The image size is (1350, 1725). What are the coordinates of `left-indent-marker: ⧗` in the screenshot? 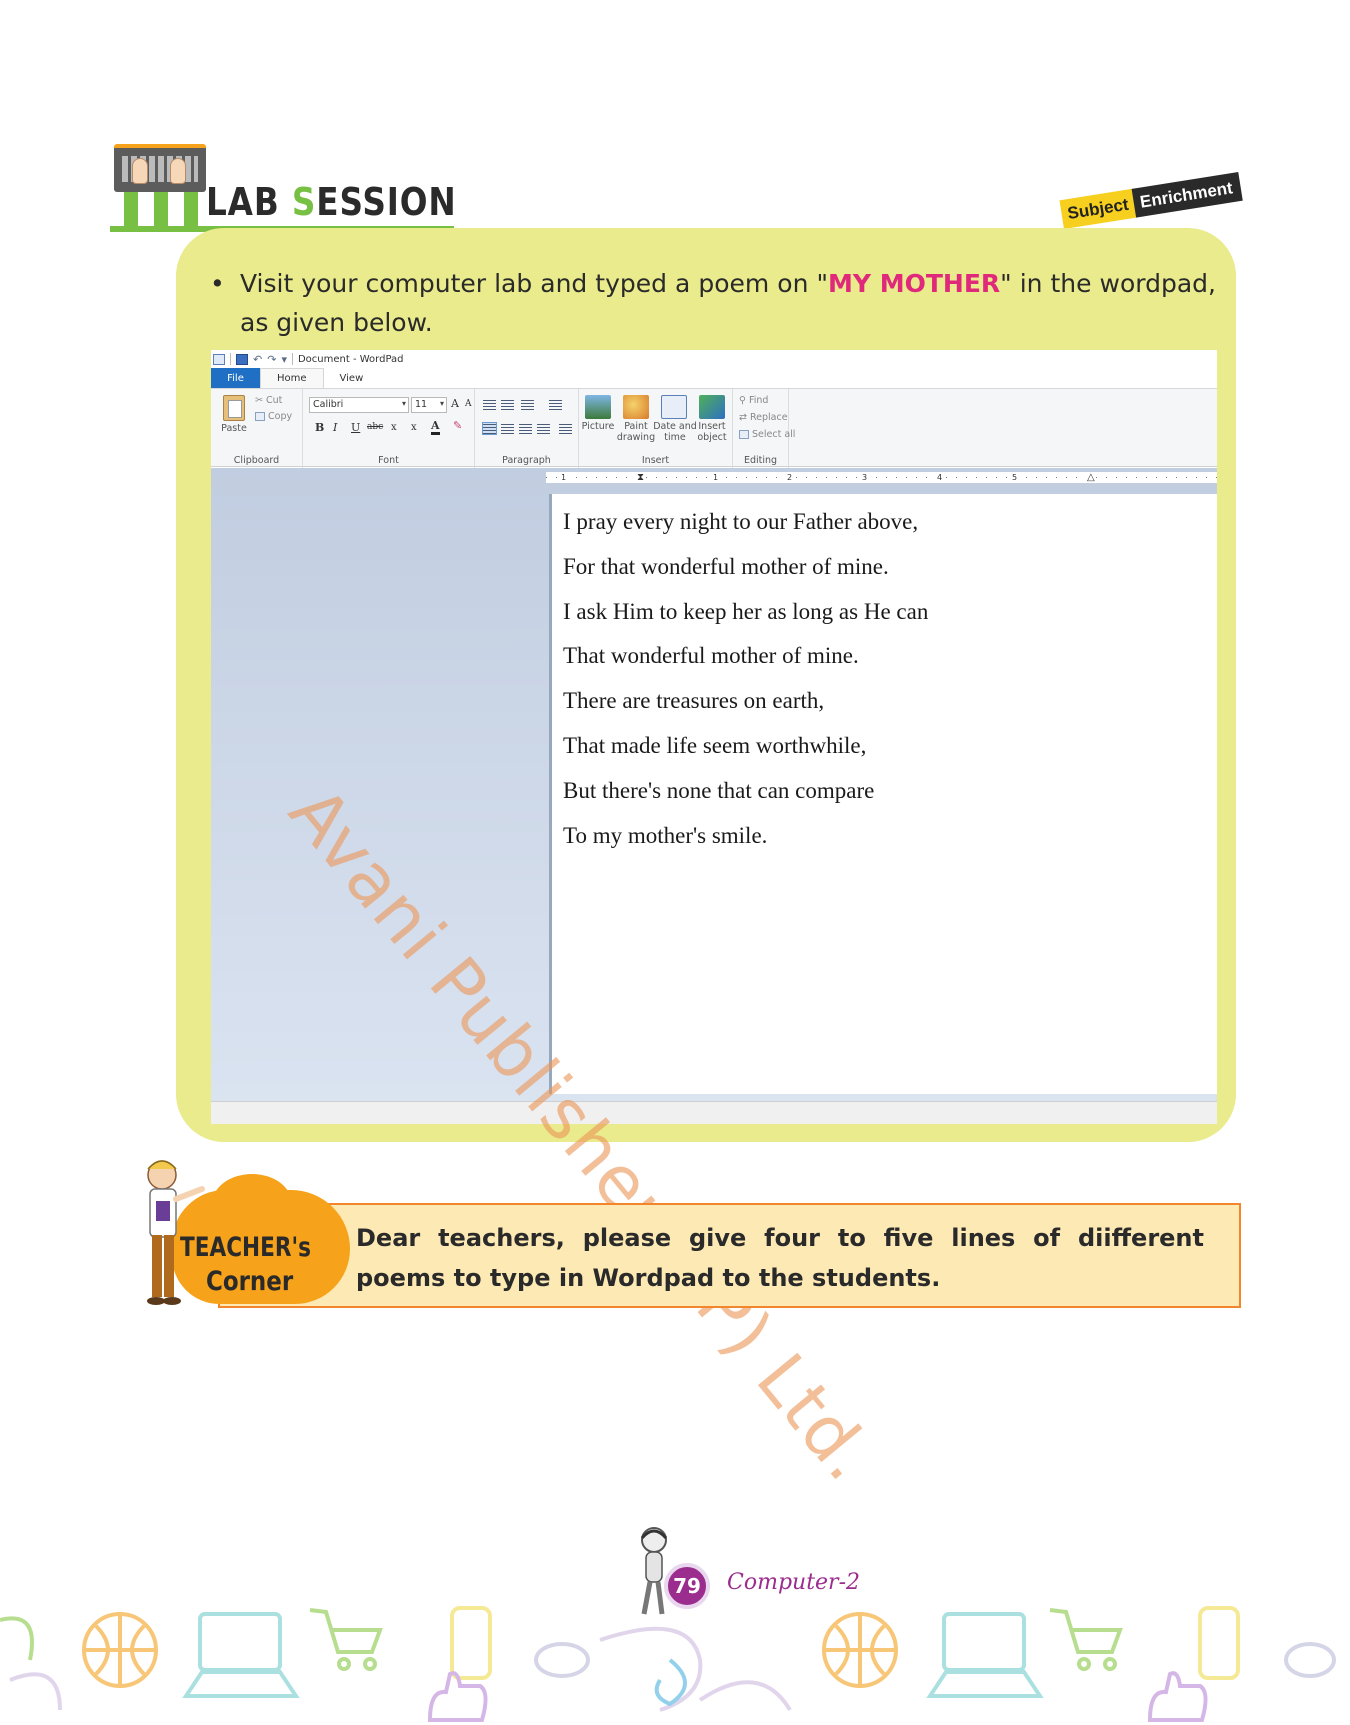 It's located at (641, 477).